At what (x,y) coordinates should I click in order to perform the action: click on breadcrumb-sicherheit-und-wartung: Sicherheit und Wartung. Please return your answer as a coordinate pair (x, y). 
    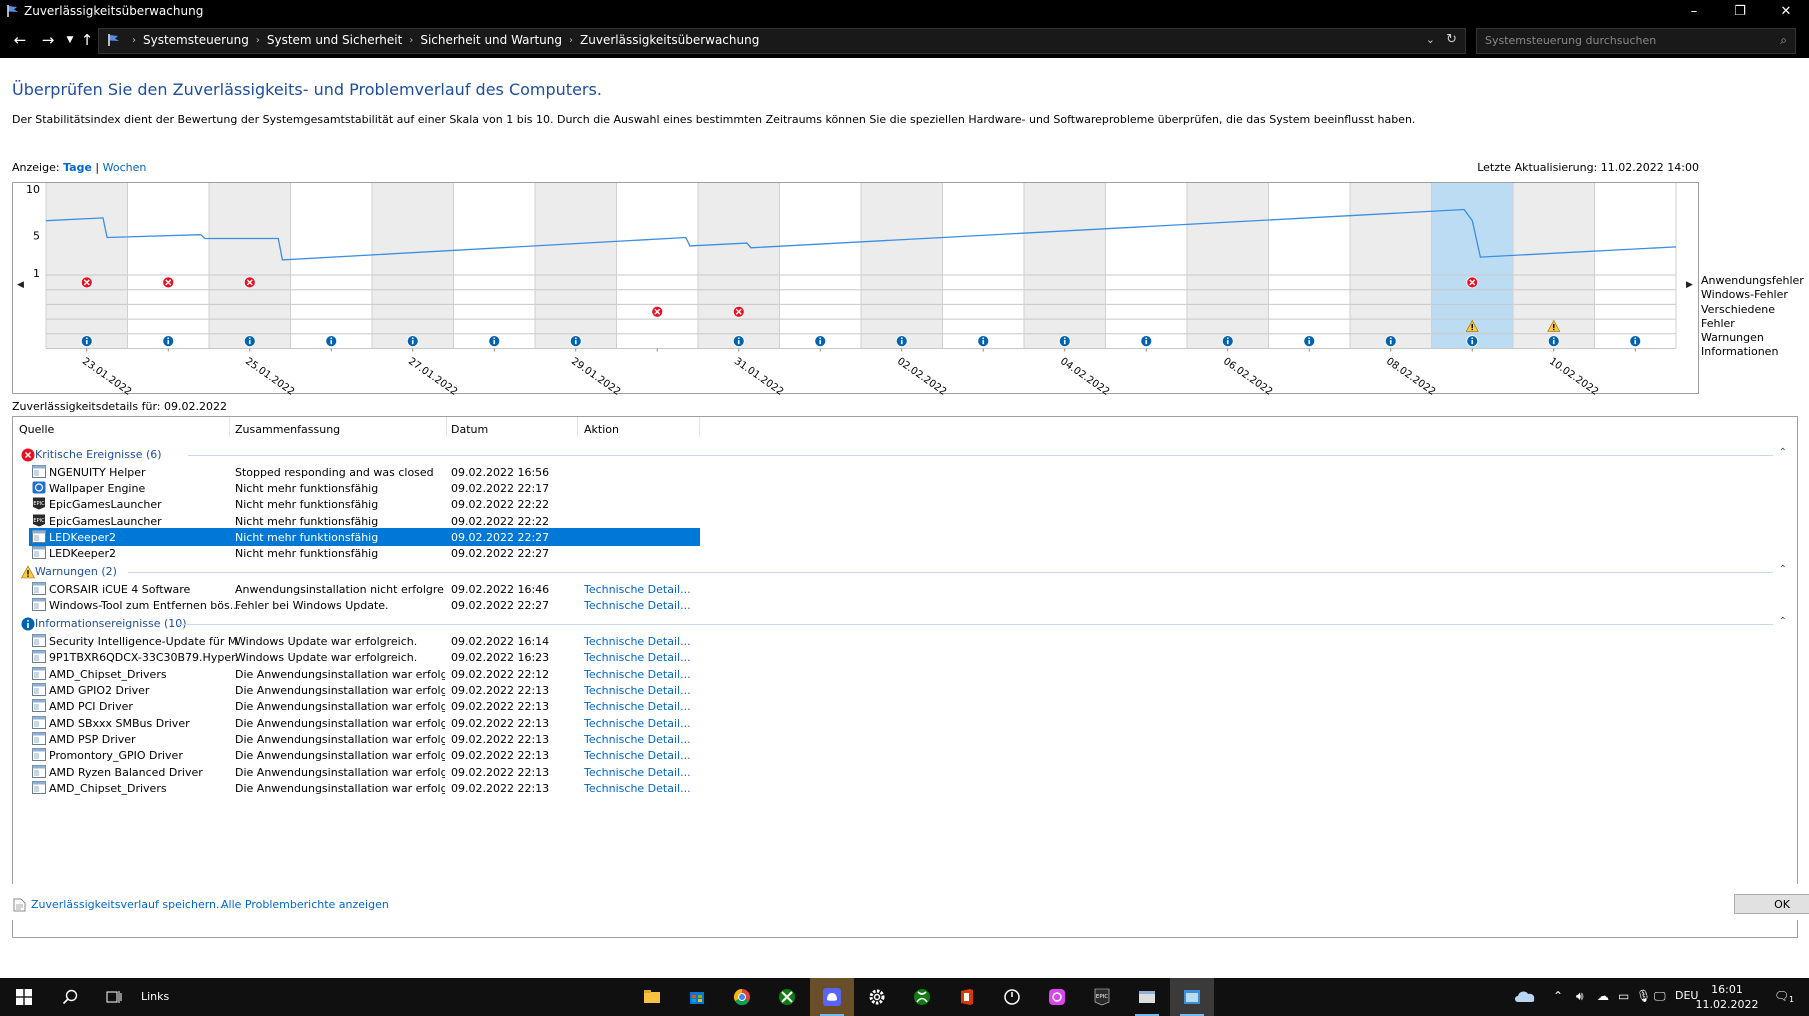
    Looking at the image, I should click on (491, 40).